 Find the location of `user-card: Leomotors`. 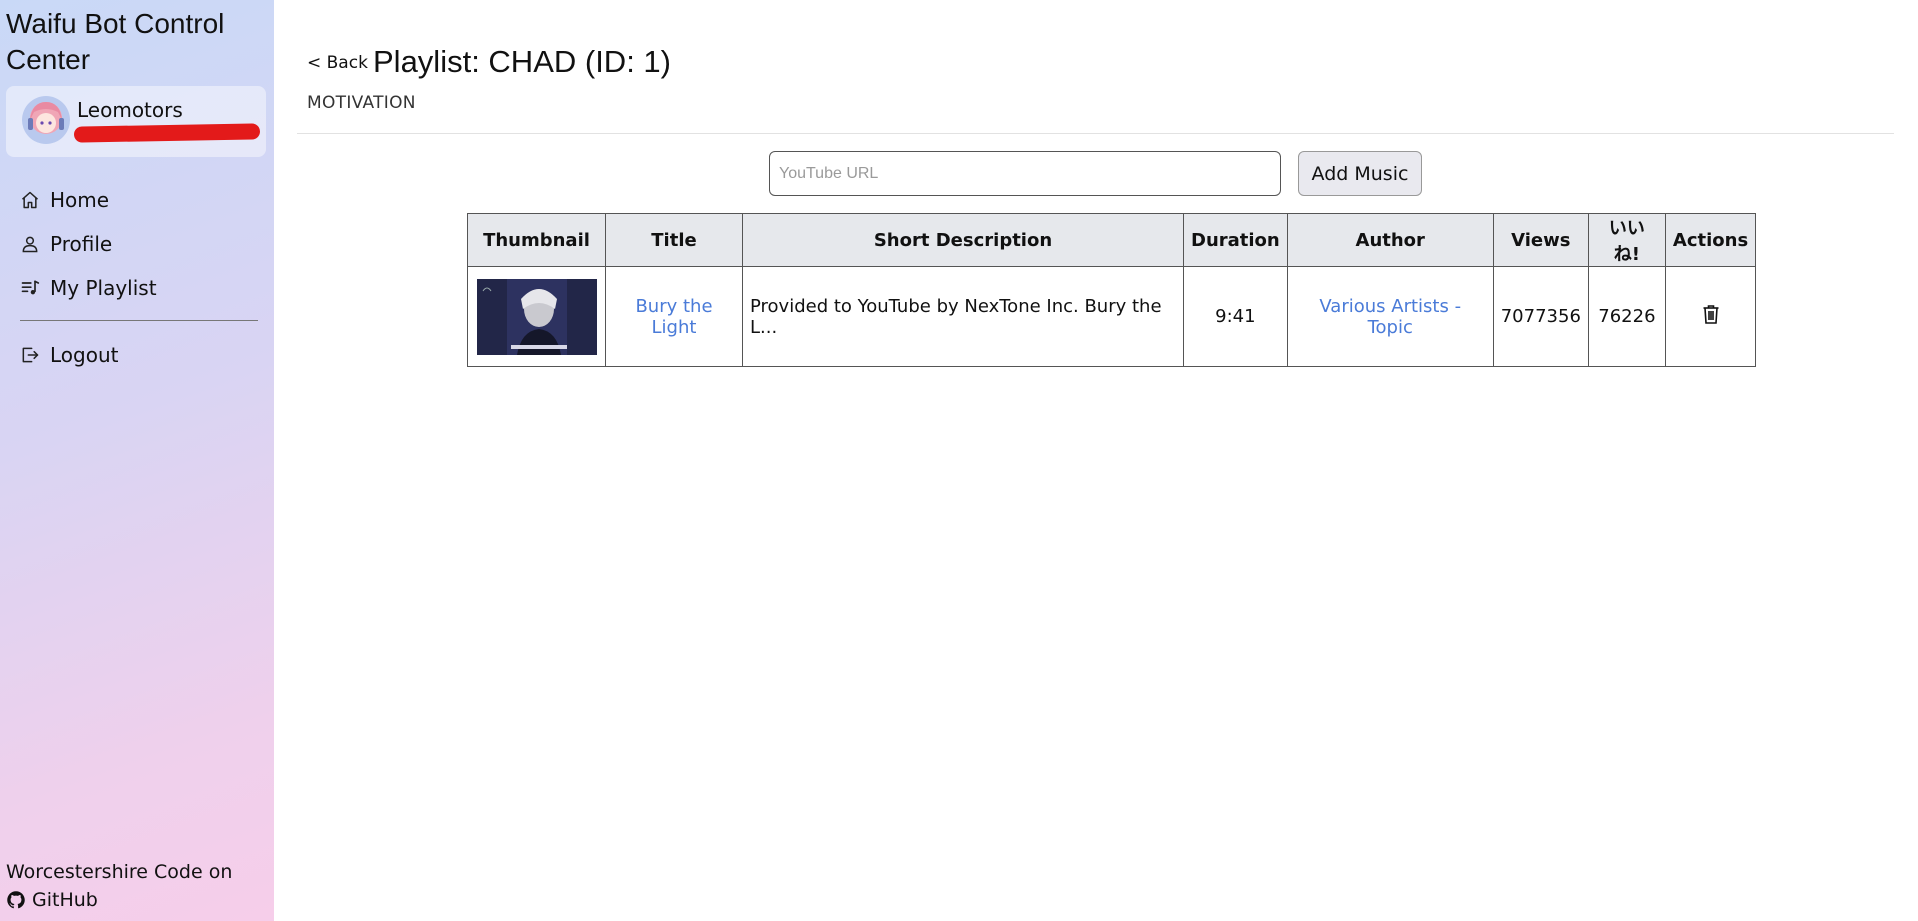

user-card: Leomotors is located at coordinates (136, 121).